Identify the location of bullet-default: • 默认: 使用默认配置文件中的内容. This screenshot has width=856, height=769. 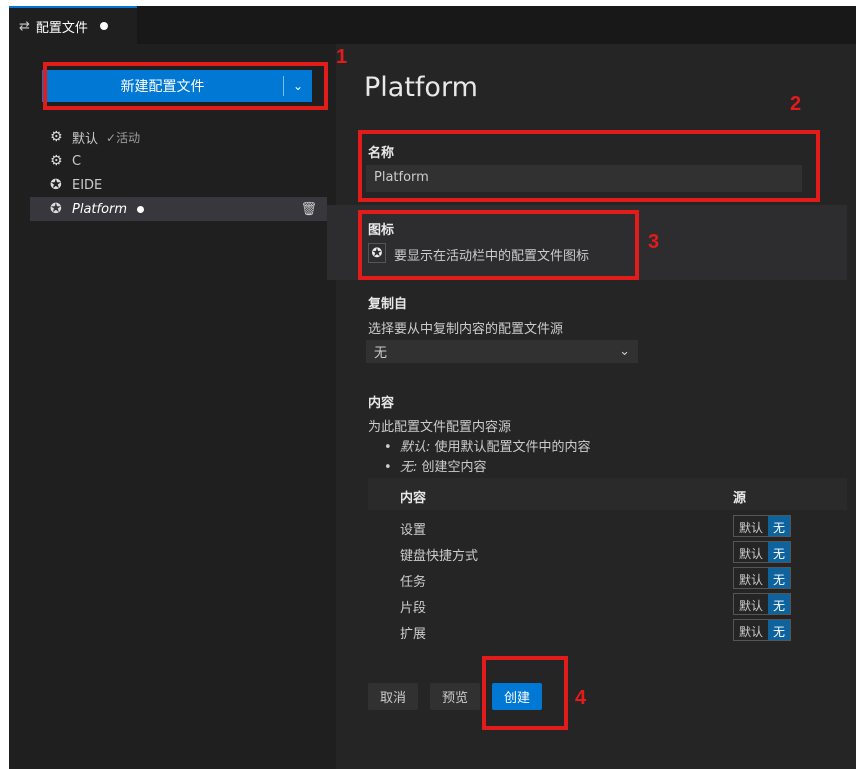
(487, 447).